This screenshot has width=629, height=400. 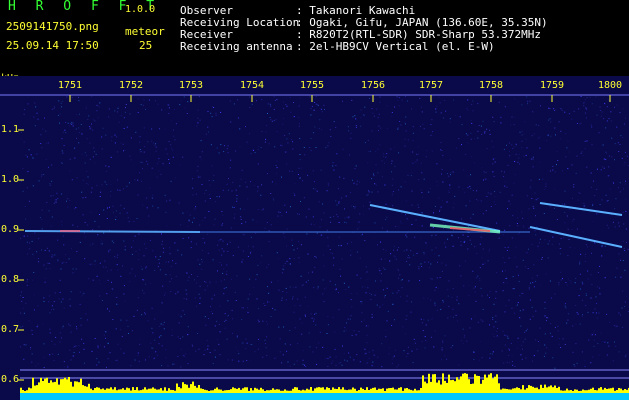 I want to click on y-tick-0-6: 0.6, so click(x=10, y=379).